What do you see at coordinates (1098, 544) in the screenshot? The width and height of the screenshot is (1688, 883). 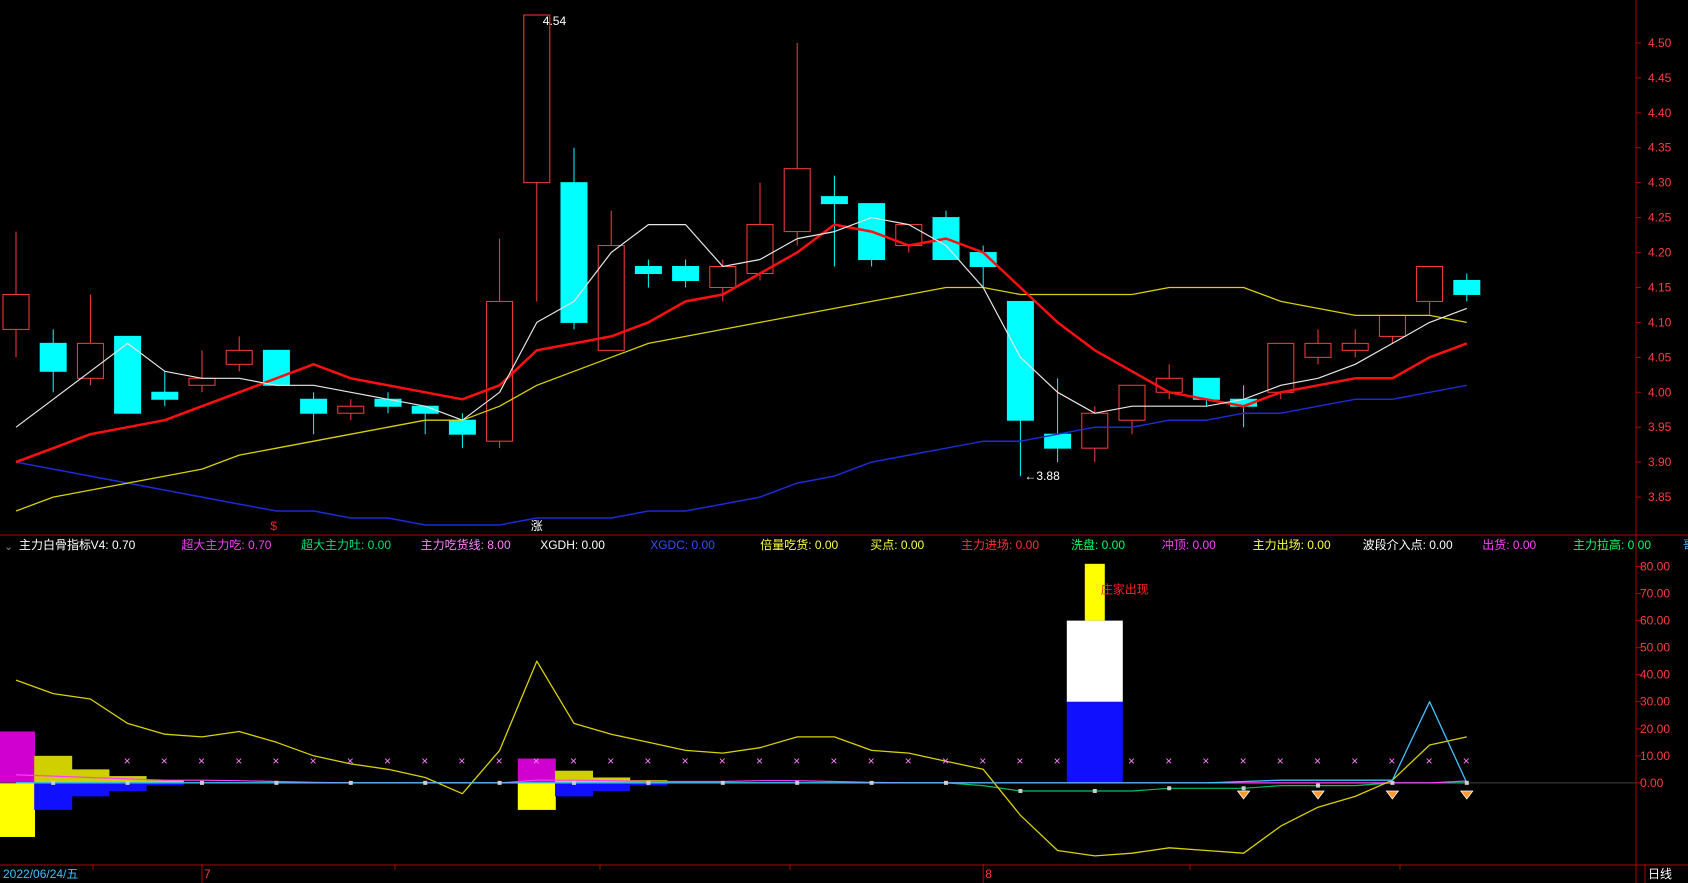 I see `legend-item: 洗盘: 0.00` at bounding box center [1098, 544].